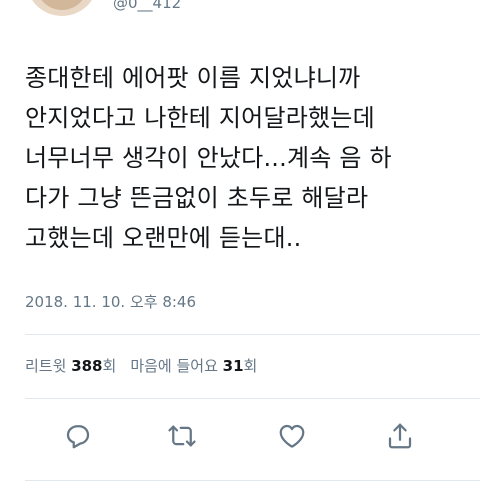  What do you see at coordinates (174, 366) in the screenshot?
I see `likes-label: 마음에 들어요` at bounding box center [174, 366].